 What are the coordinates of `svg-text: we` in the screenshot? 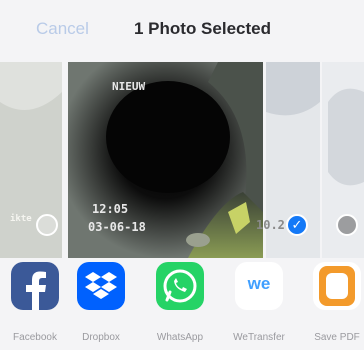 It's located at (259, 283).